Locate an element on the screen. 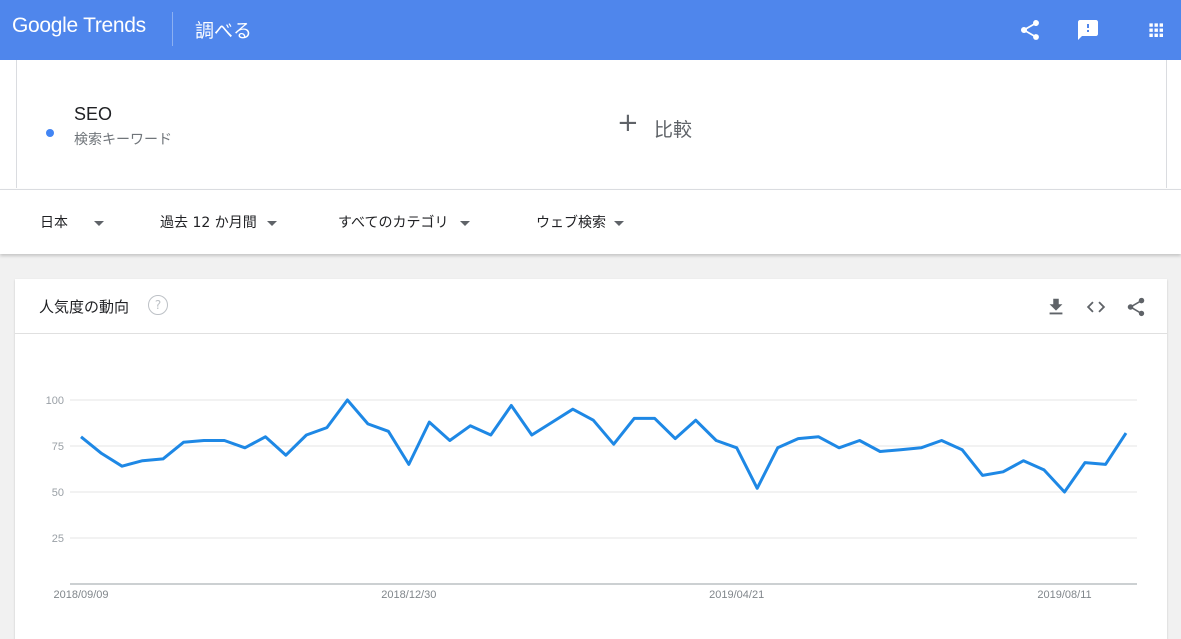 The image size is (1181, 639). header-divider is located at coordinates (172, 29).